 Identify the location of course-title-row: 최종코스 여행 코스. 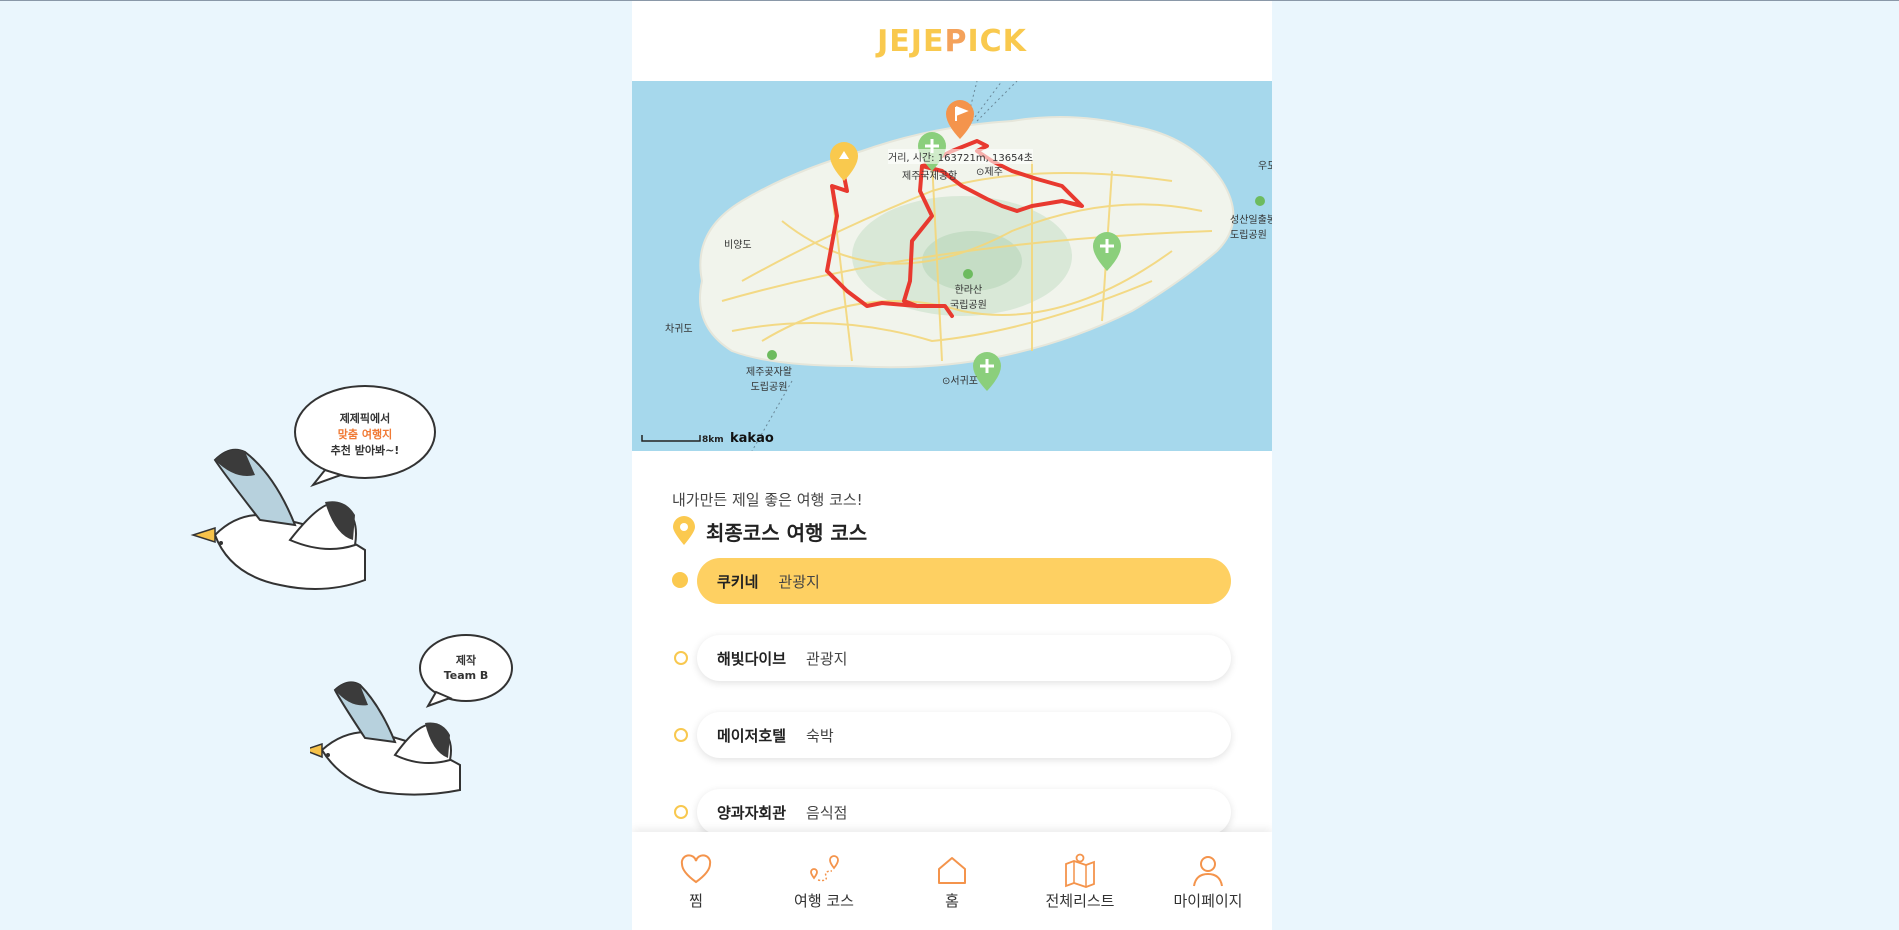
(952, 531).